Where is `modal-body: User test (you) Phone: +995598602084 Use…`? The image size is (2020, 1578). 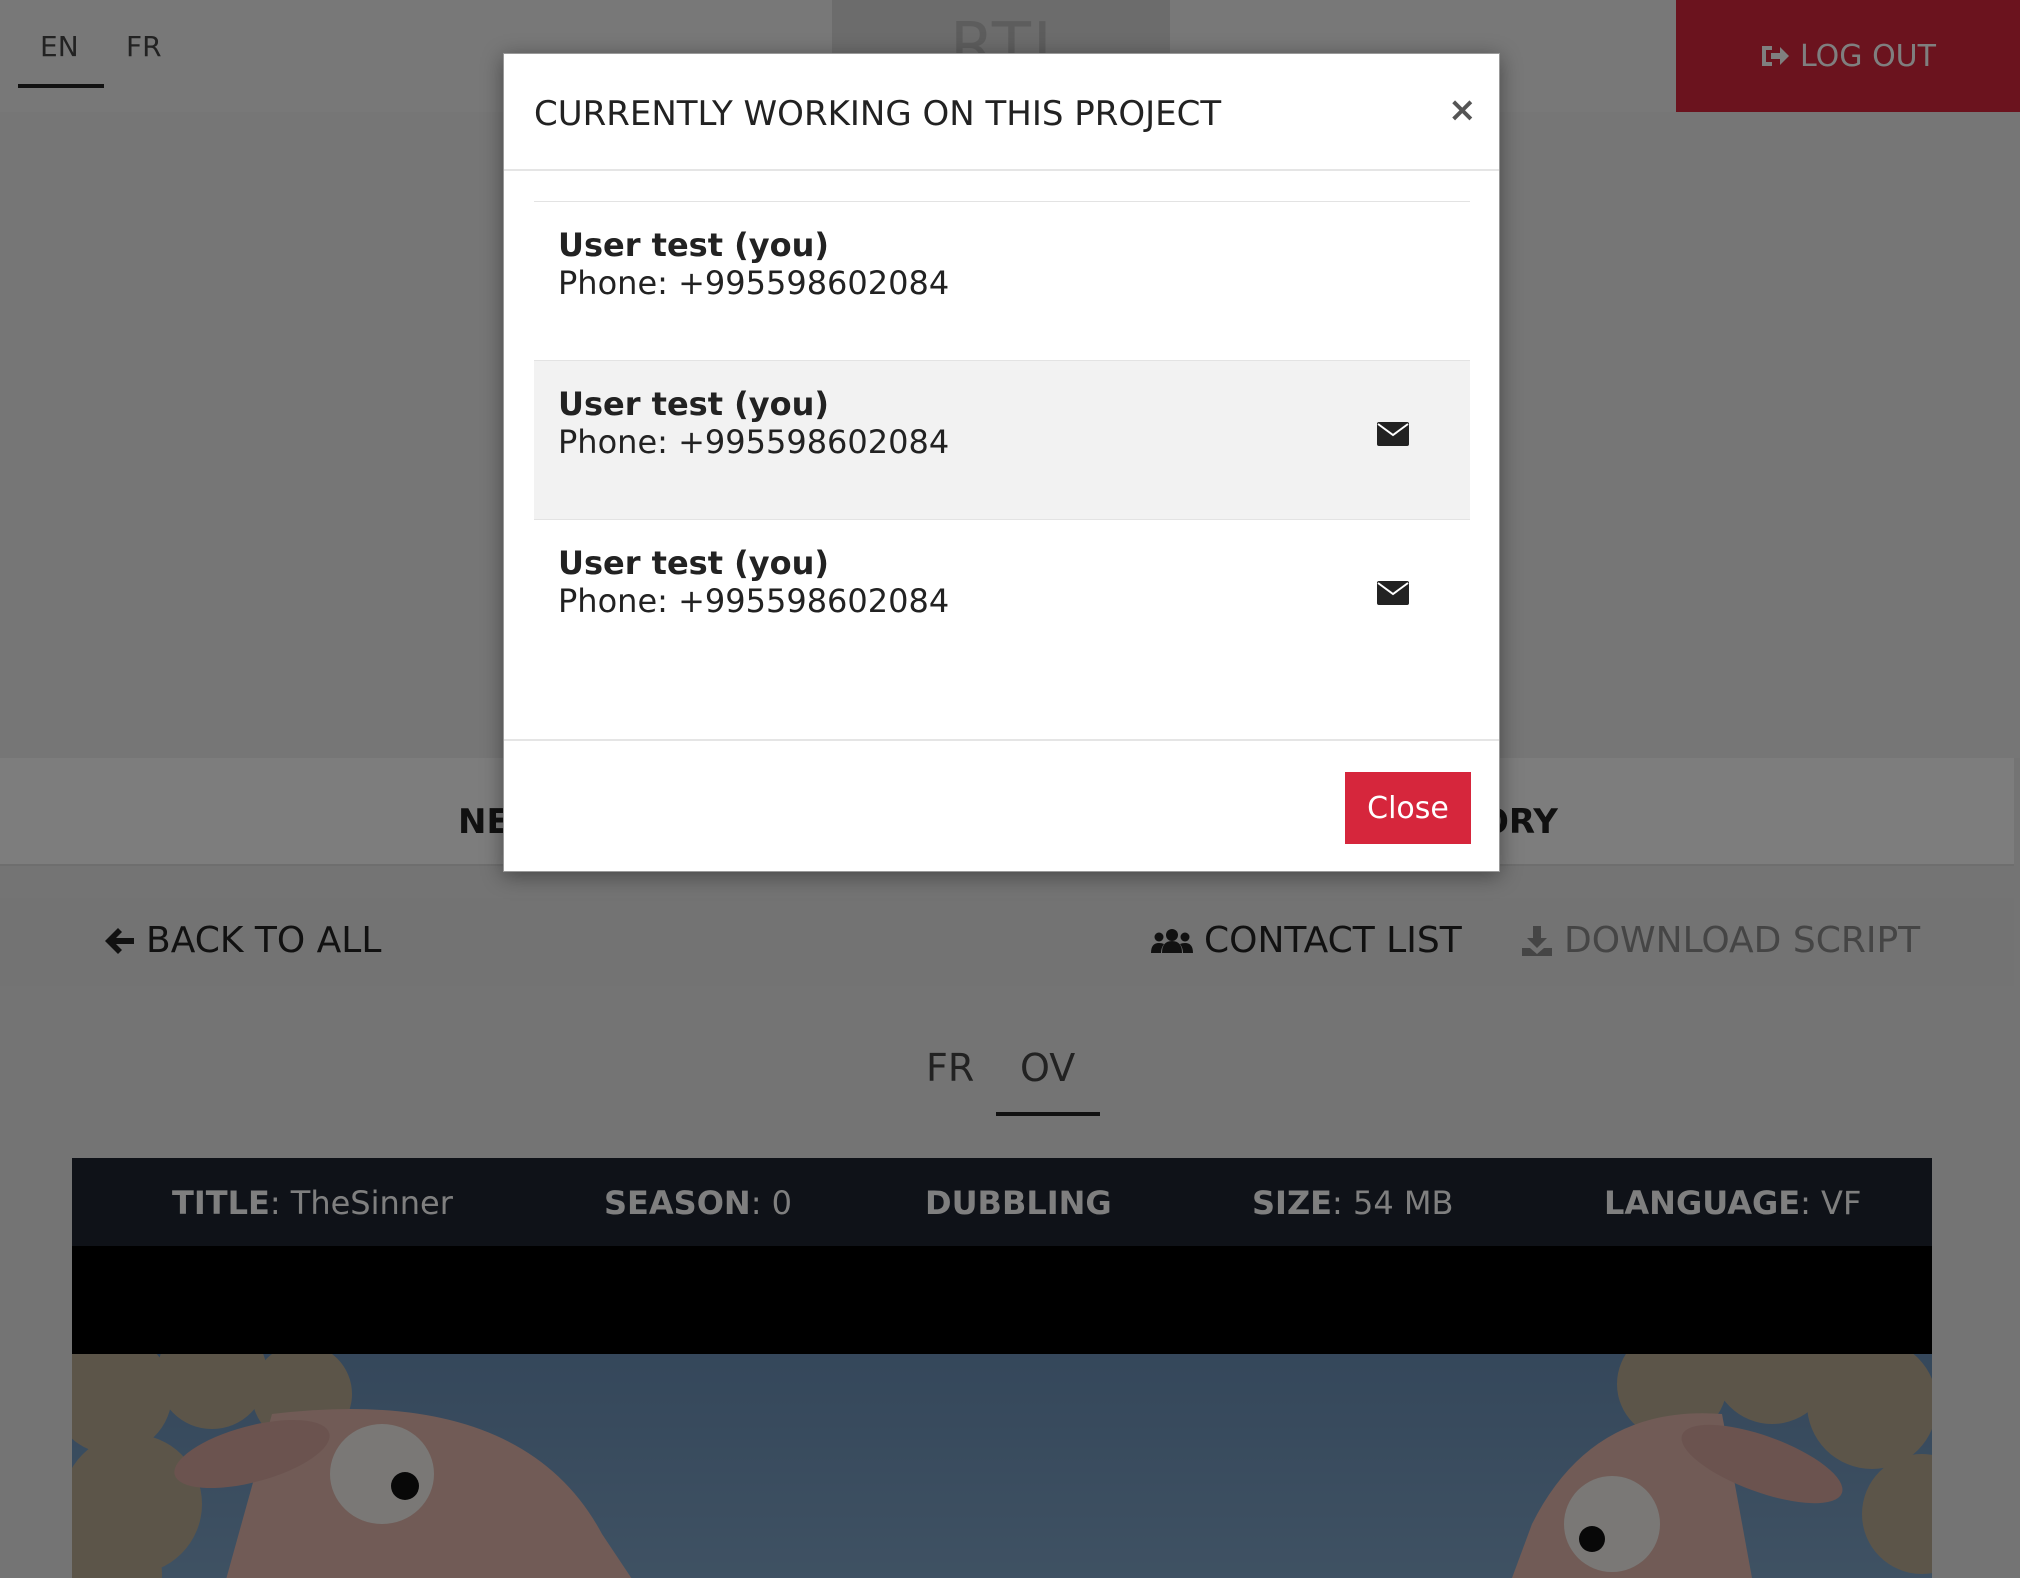
modal-body: User test (you) Phone: +995598602084 Use… is located at coordinates (1002, 439).